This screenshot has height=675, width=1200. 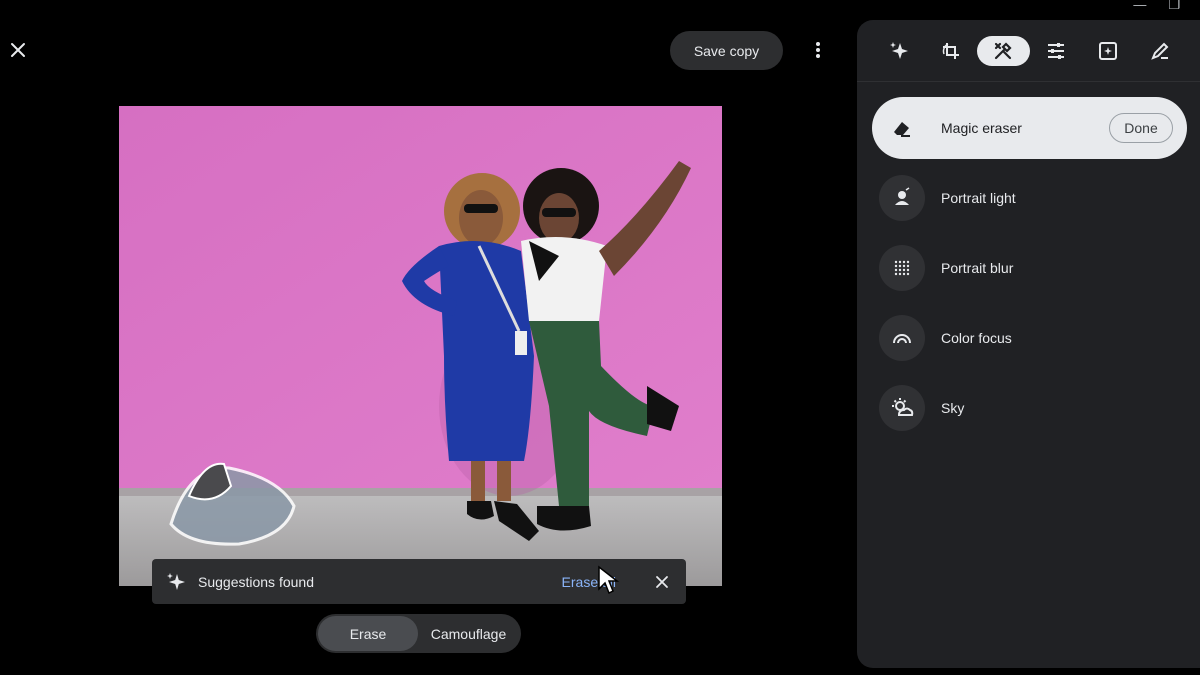 What do you see at coordinates (976, 338) in the screenshot?
I see `tool-item-label: Color focus` at bounding box center [976, 338].